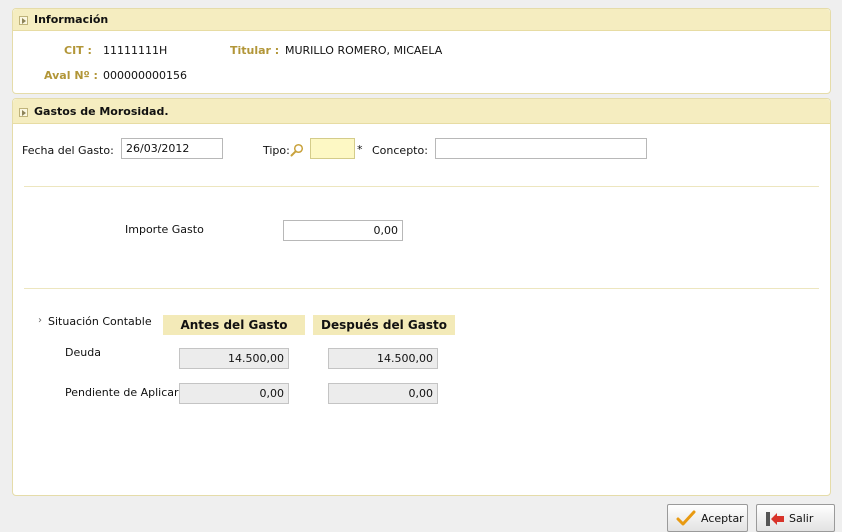 The image size is (842, 532). I want to click on search-icon, so click(297, 150).